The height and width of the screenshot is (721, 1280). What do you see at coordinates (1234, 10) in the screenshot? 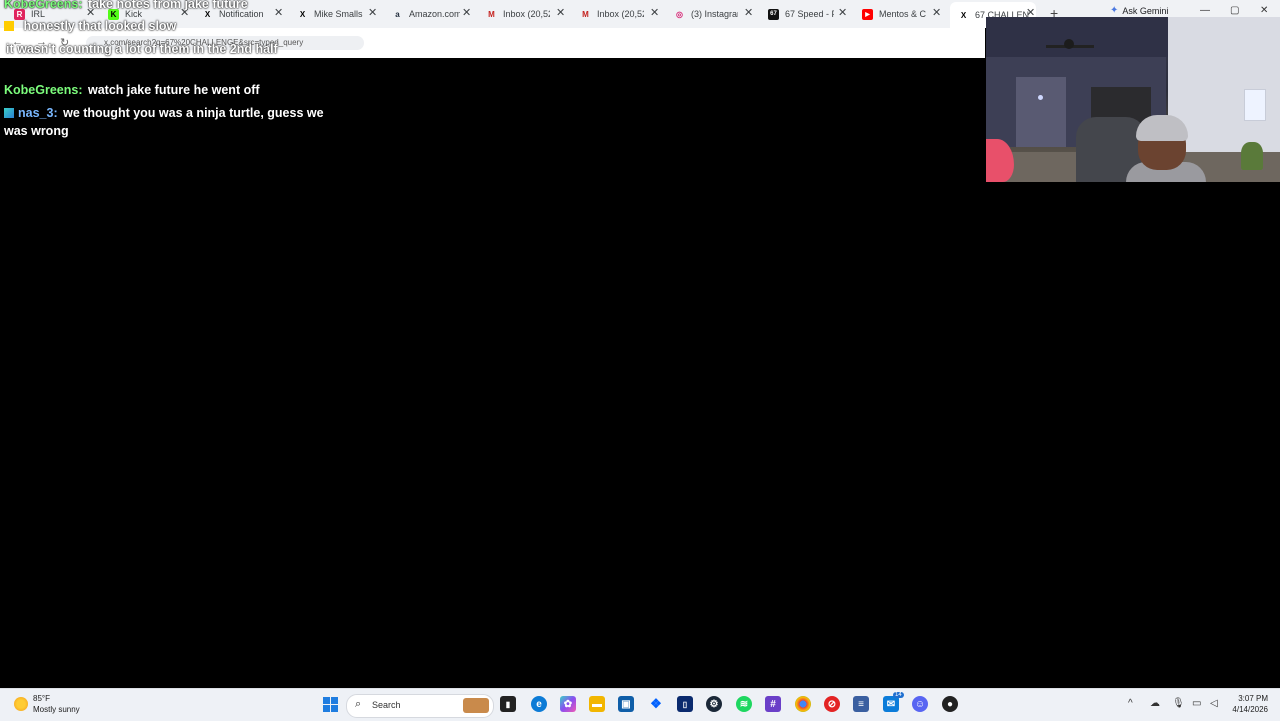
I see `maximize-icon: ▢` at bounding box center [1234, 10].